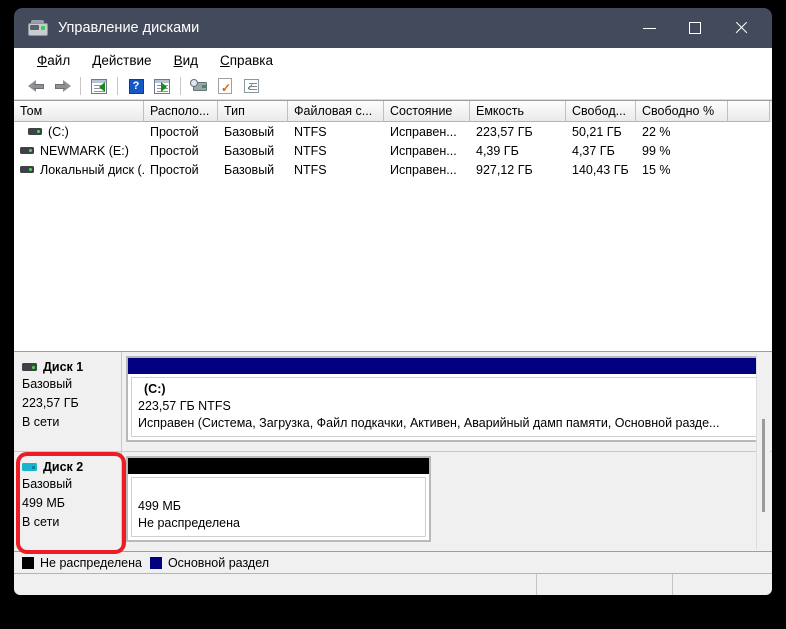  What do you see at coordinates (68, 501) in the screenshot?
I see `disk-2-info-panel: Диск 2 Базовый 499 МБ В сети` at bounding box center [68, 501].